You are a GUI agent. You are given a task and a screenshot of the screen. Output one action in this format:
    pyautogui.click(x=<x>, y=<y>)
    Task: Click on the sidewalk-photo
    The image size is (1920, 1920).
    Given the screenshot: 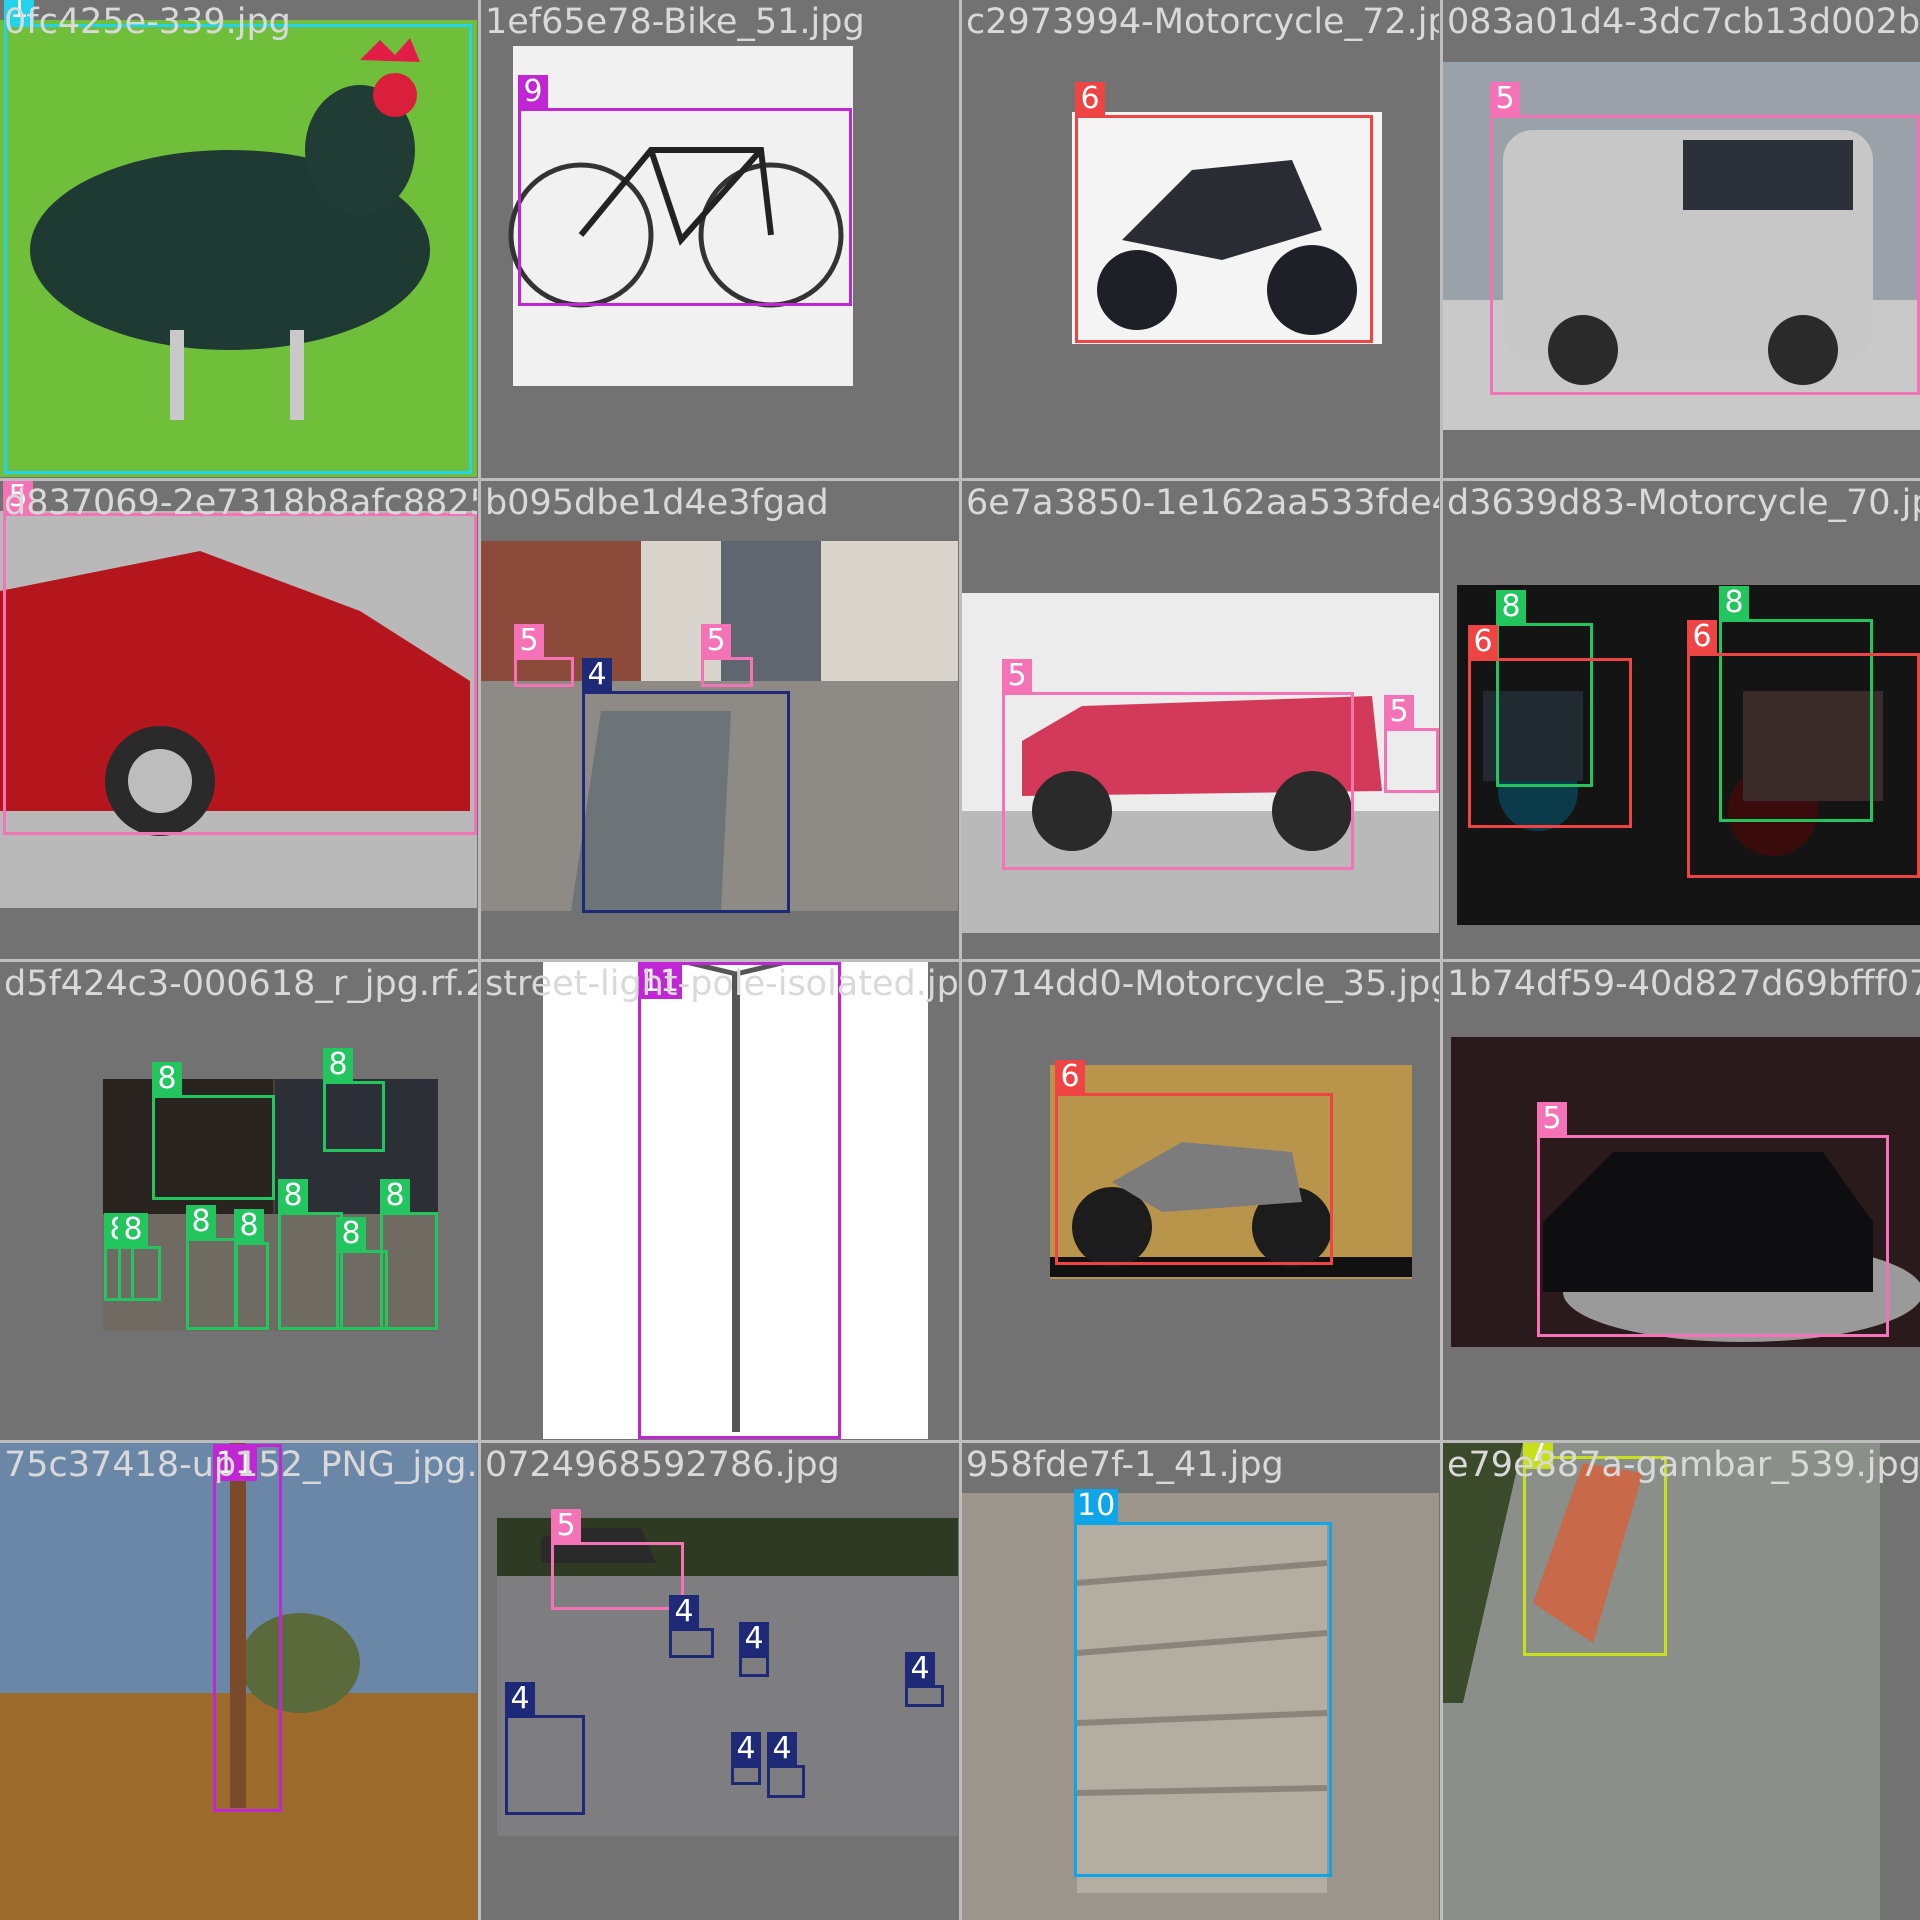 What is the action you would take?
    pyautogui.click(x=1681, y=1681)
    